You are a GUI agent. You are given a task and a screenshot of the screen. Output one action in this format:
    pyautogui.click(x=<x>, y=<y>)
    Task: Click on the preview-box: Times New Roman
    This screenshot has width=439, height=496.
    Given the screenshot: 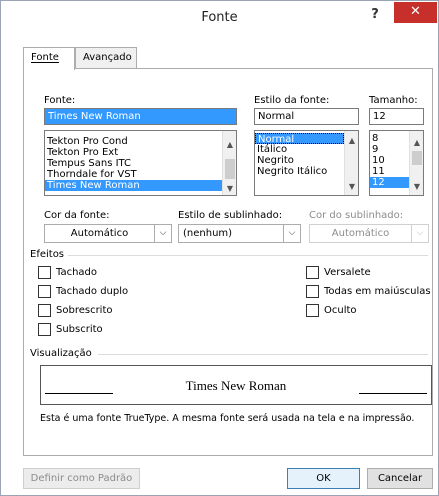 What is the action you would take?
    pyautogui.click(x=236, y=385)
    